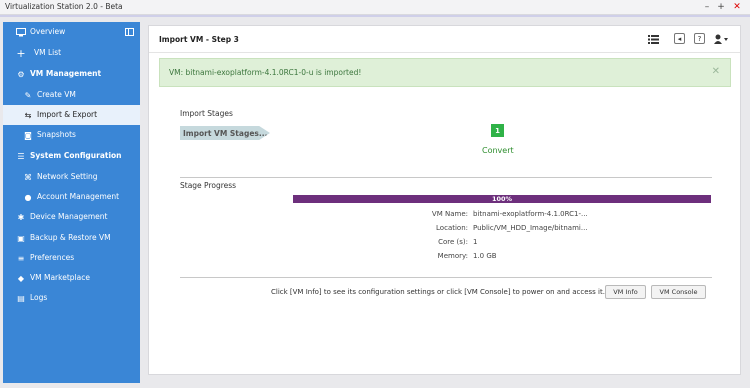 The image size is (750, 388). Describe the element at coordinates (67, 176) in the screenshot. I see `sidebar-item-label: Network Setting` at that location.